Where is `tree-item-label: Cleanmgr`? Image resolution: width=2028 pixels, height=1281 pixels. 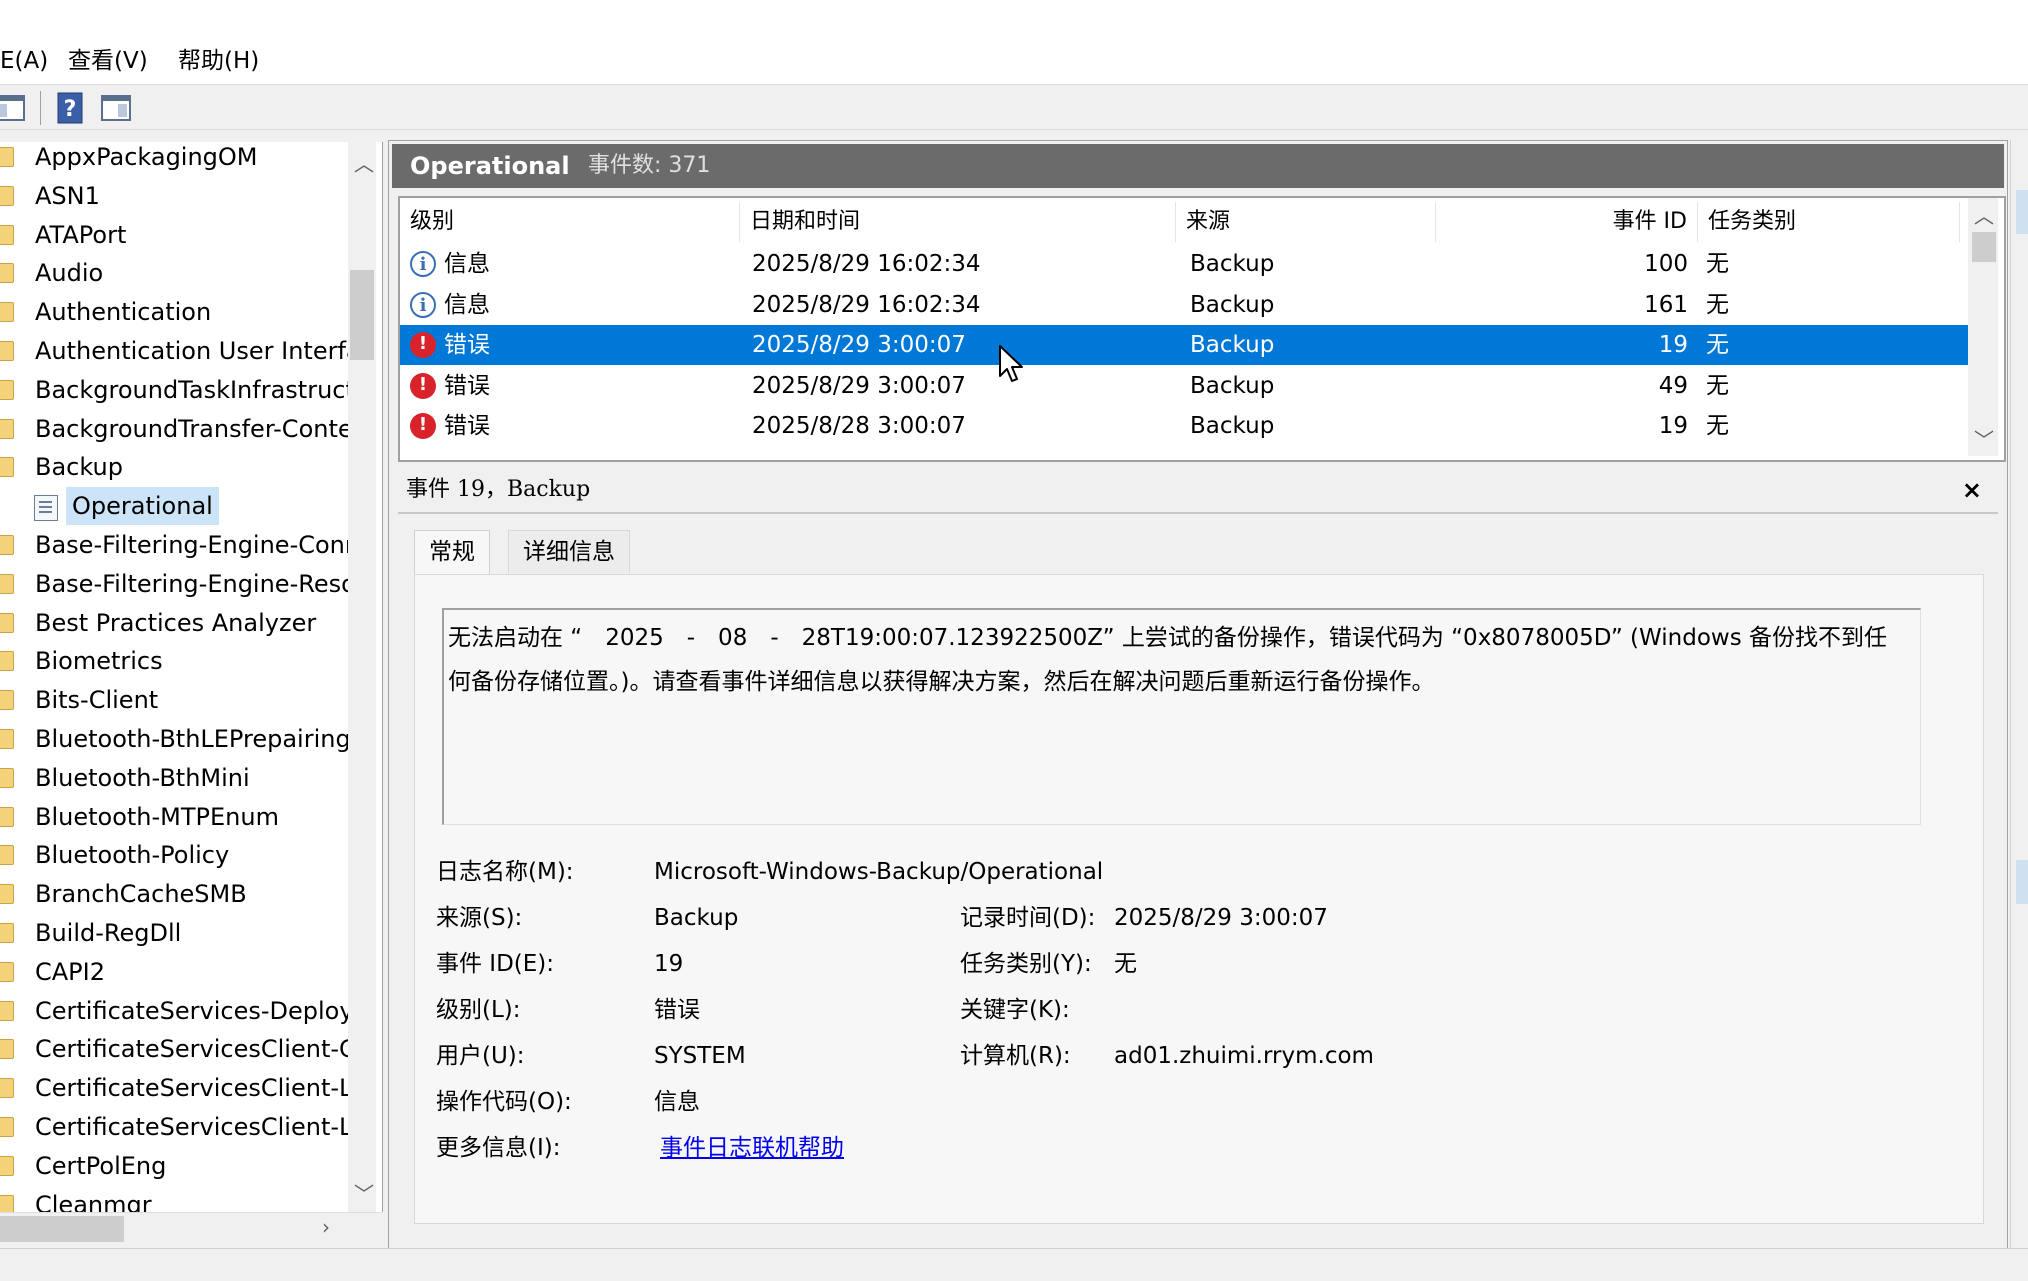
tree-item-label: Cleanmgr is located at coordinates (93, 1201).